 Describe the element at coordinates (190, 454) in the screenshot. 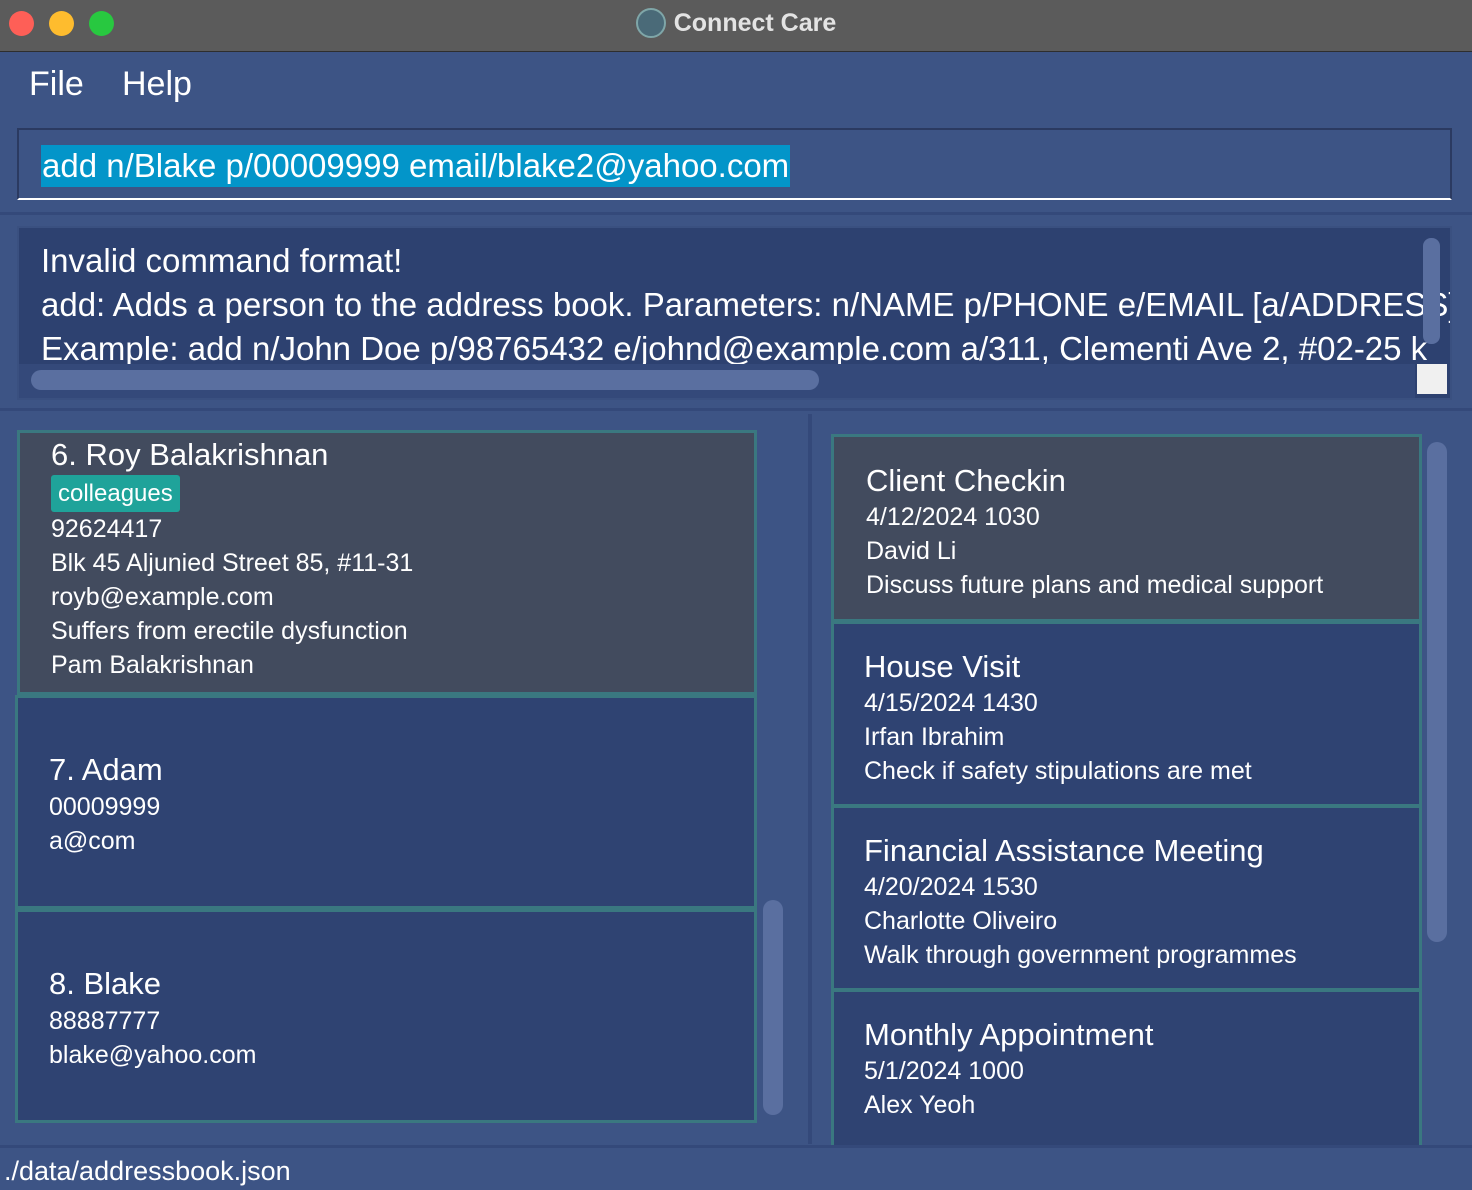

I see `person-name: 6. Roy Balakrishnan` at that location.